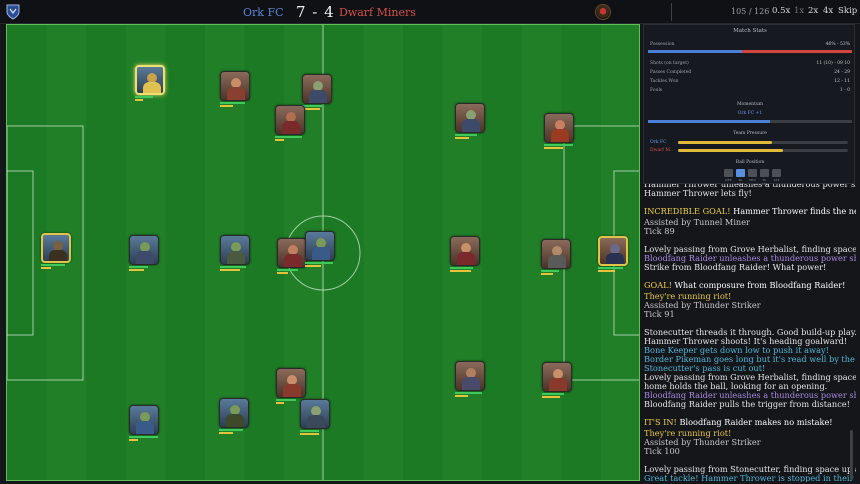 The width and height of the screenshot is (860, 484). I want to click on speed-2x-button: 2x, so click(813, 11).